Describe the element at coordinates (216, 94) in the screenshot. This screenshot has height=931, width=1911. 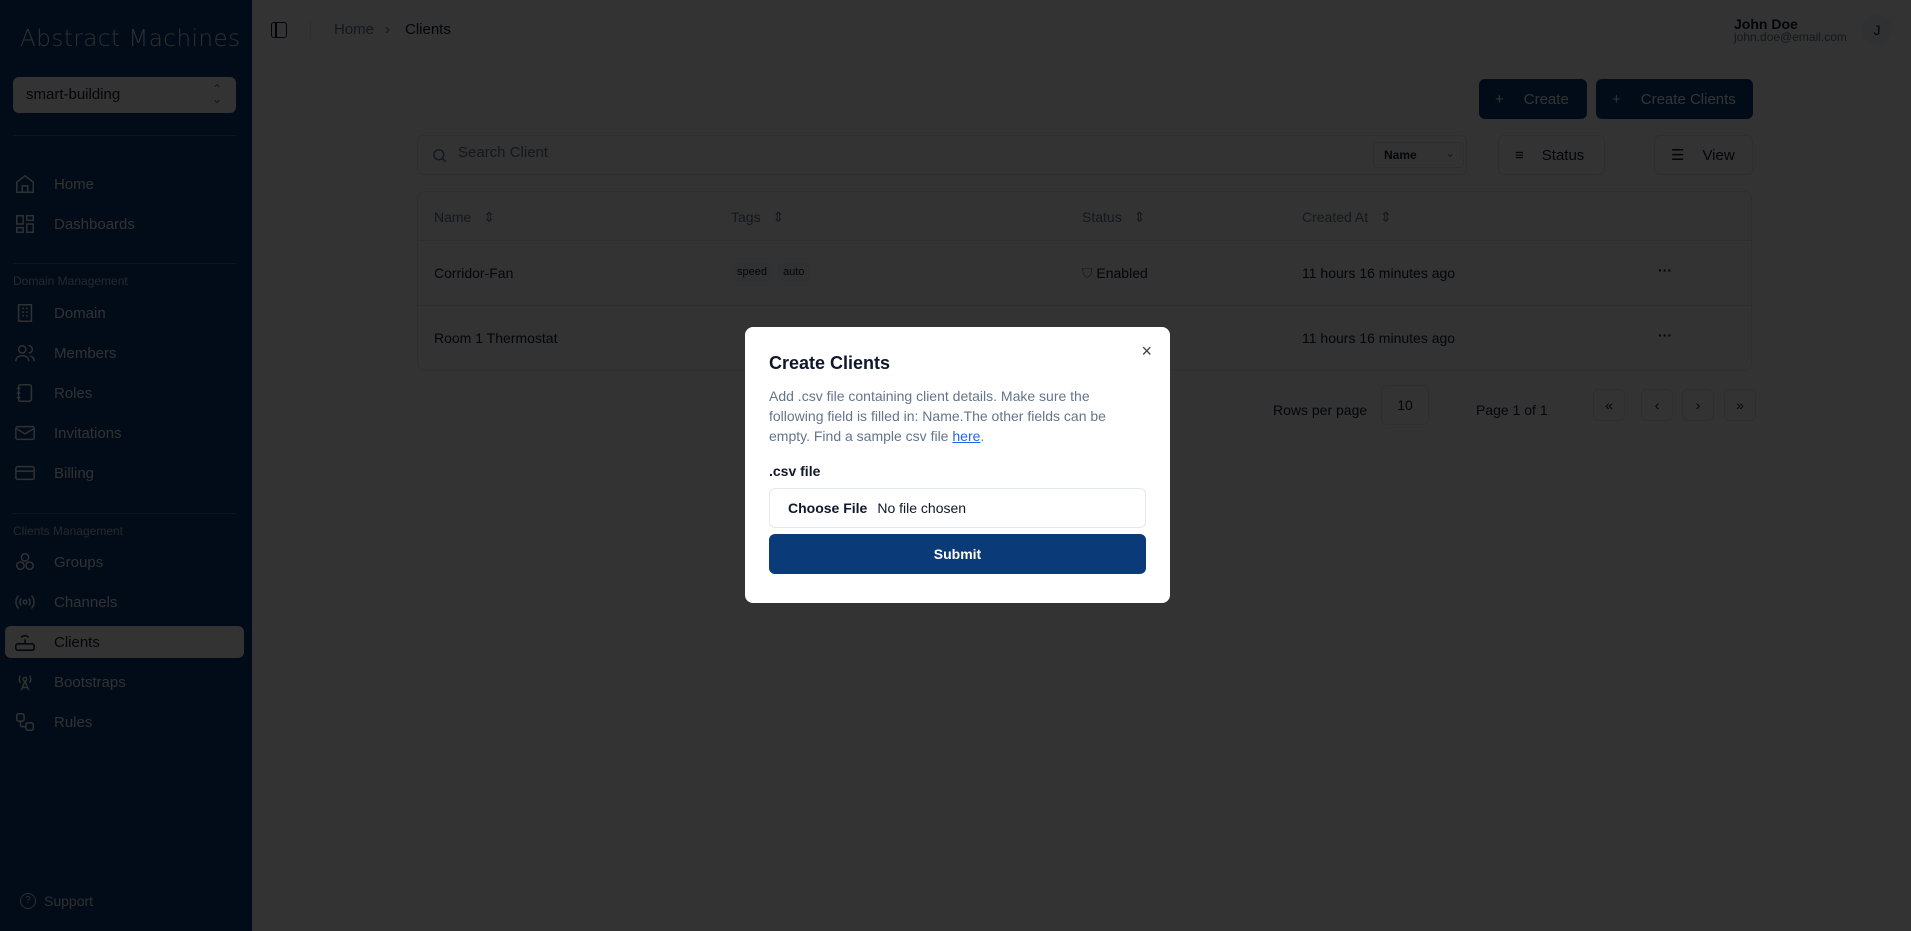
I see `chevrons-up-down-icon: ⌃ ⌄` at that location.